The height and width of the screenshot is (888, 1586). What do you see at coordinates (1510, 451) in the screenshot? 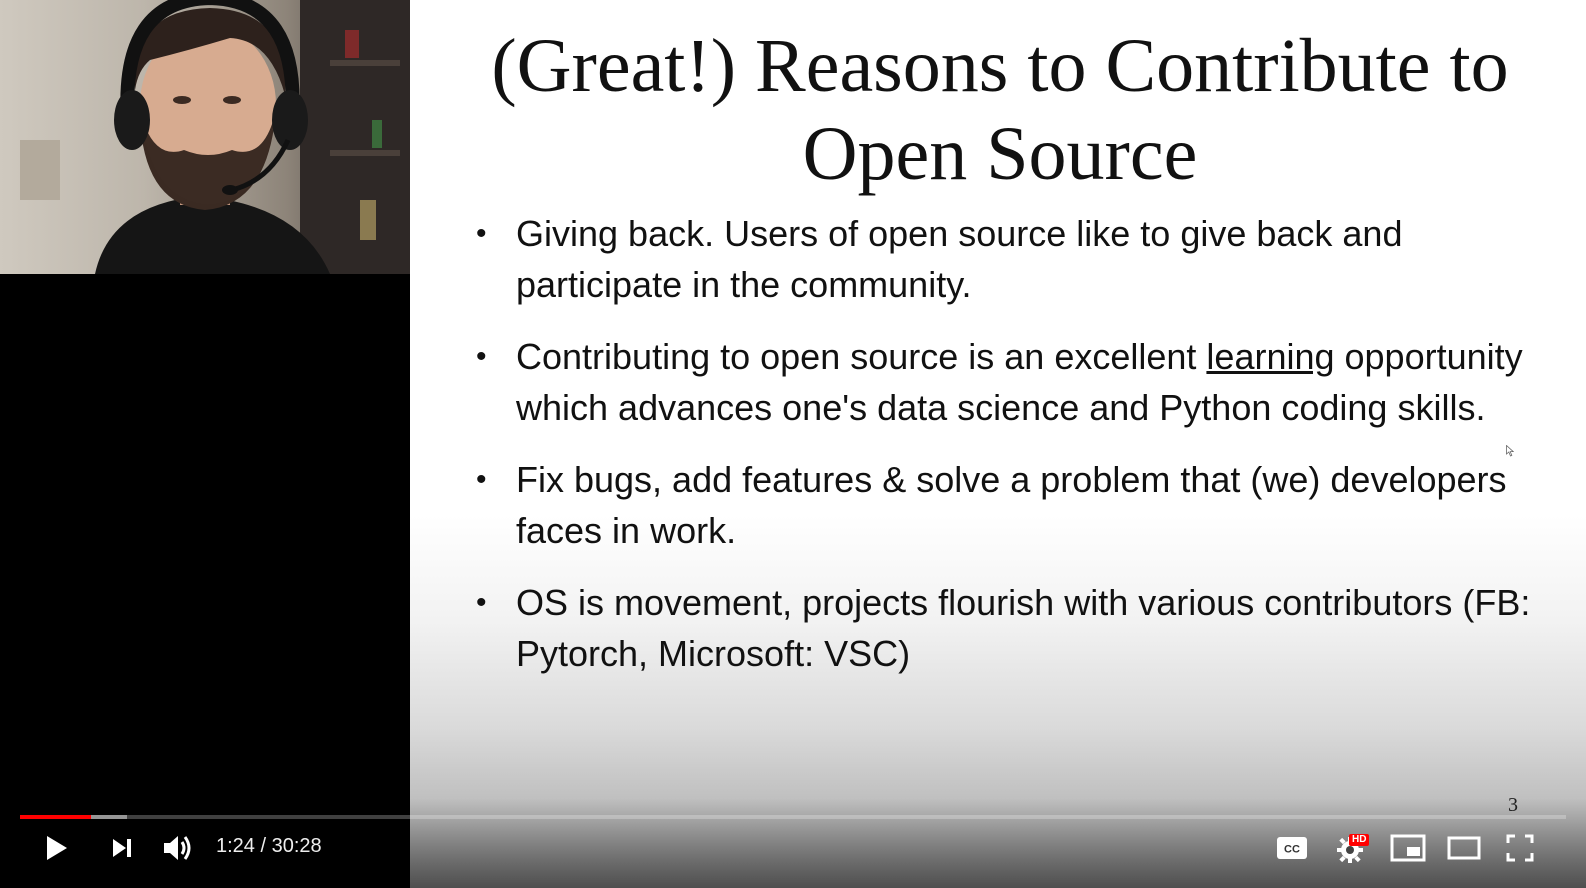
I see `mouse-cursor-icon` at bounding box center [1510, 451].